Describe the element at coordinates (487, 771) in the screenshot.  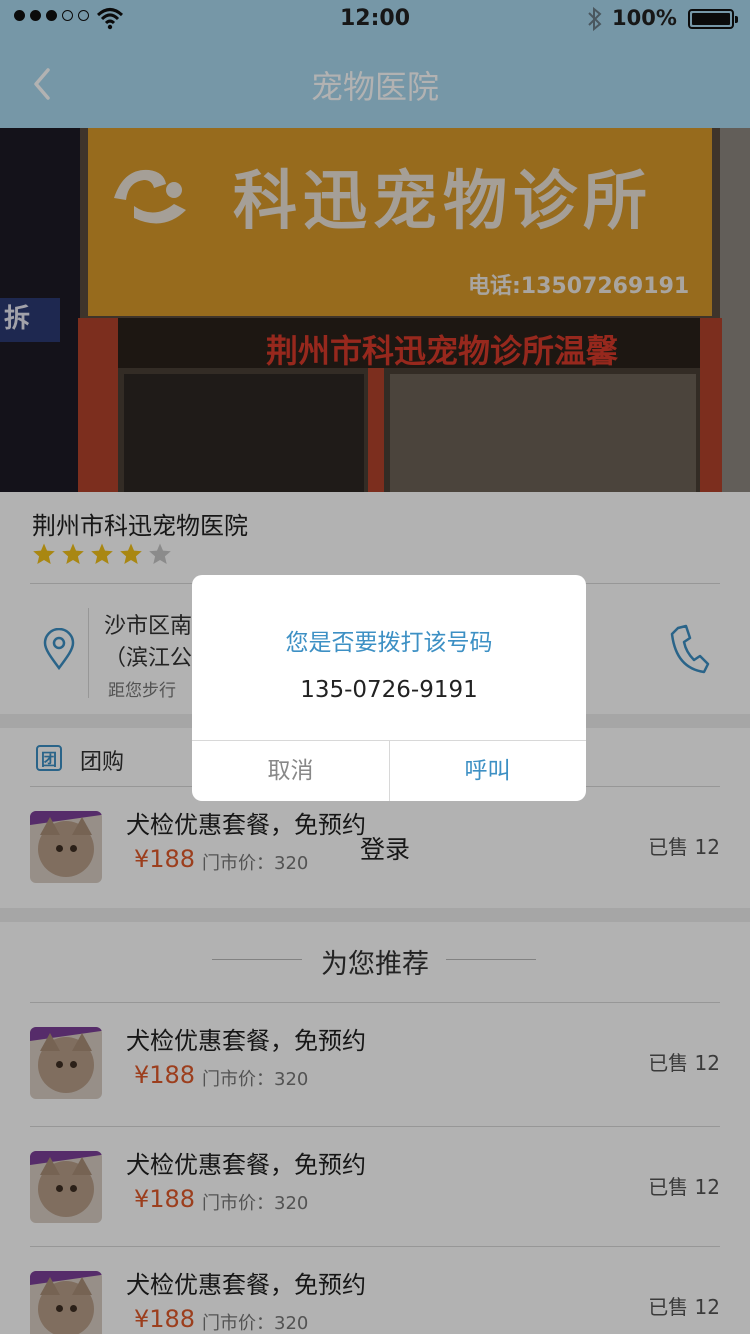
I see `call-button: 呼叫` at that location.